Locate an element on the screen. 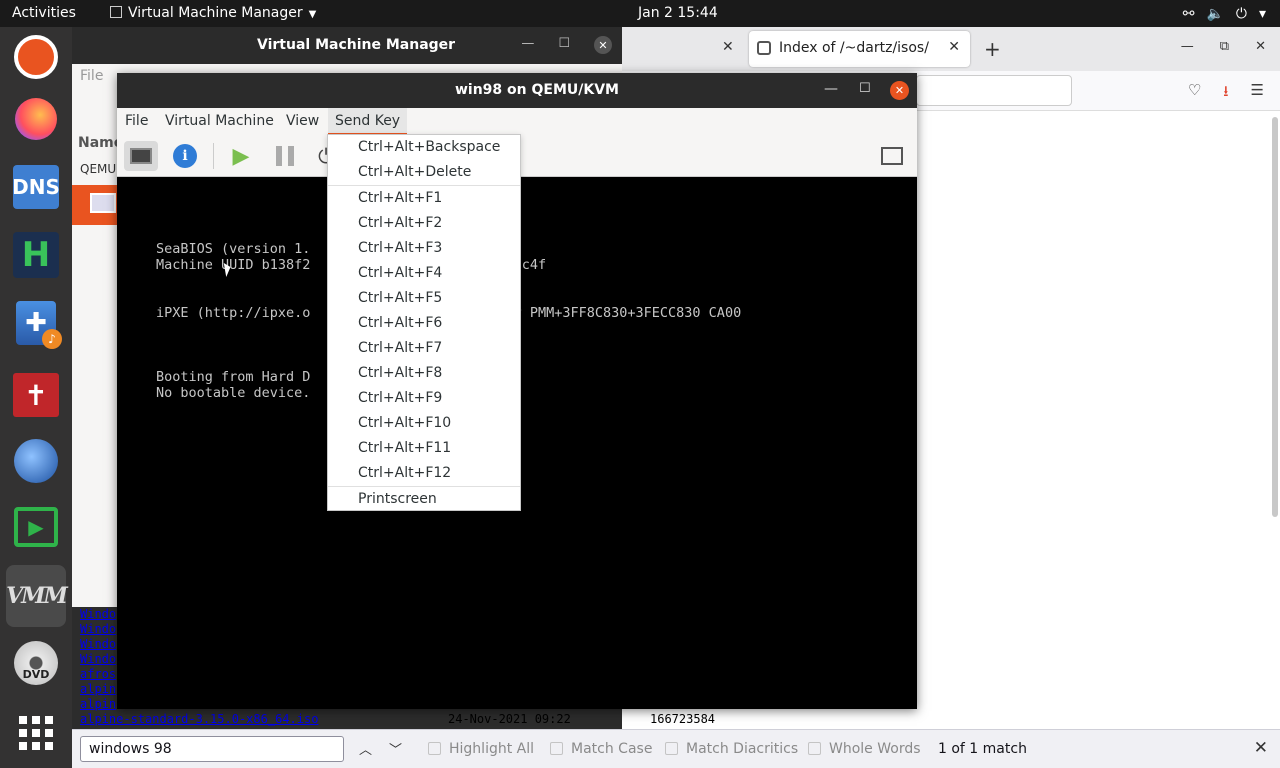 The image size is (1280, 768). show-console-button is located at coordinates (141, 156).